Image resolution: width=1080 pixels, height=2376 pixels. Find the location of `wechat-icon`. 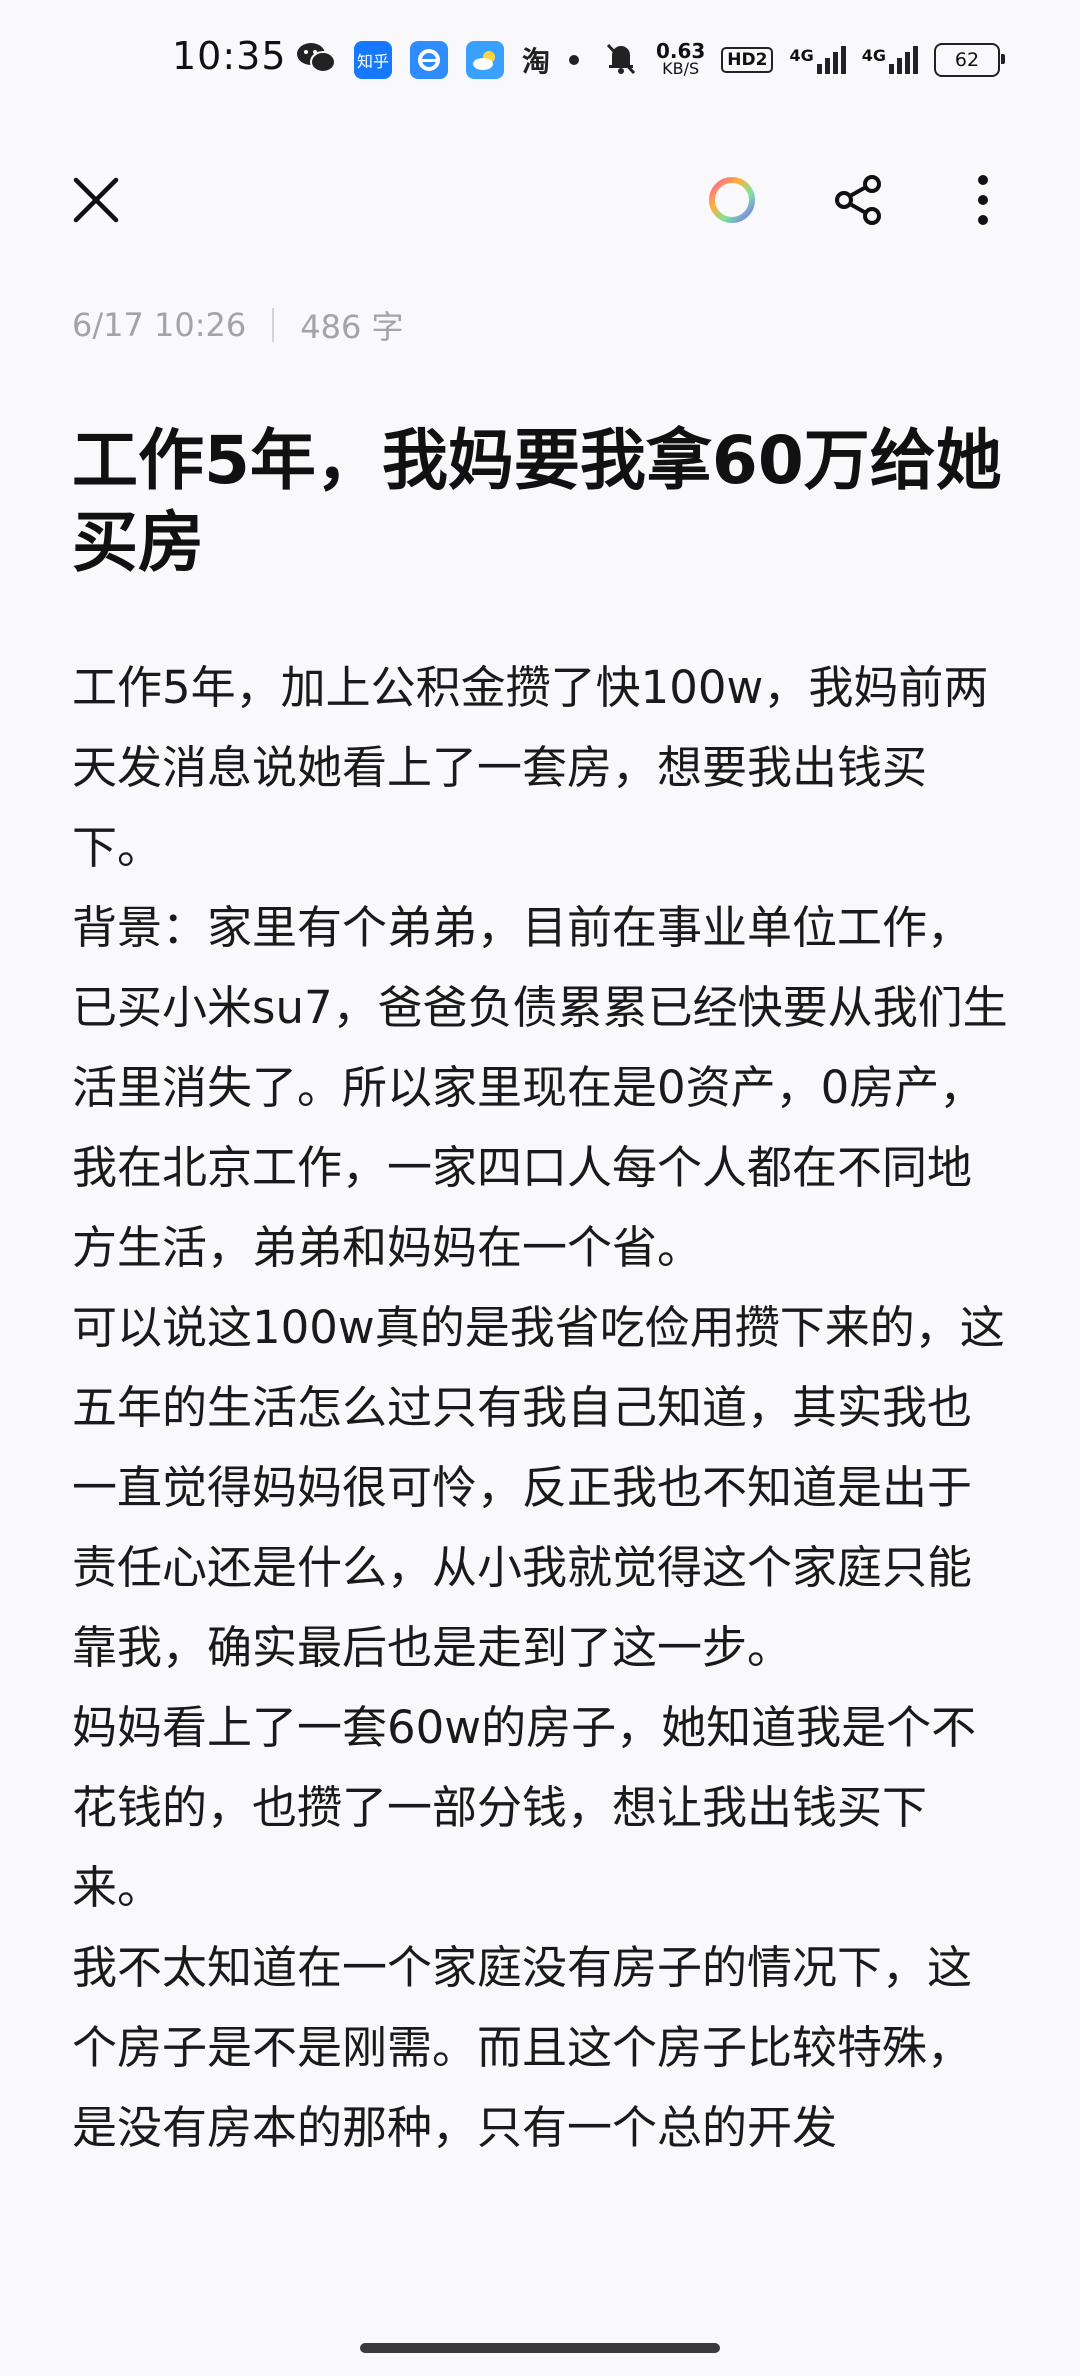

wechat-icon is located at coordinates (316, 60).